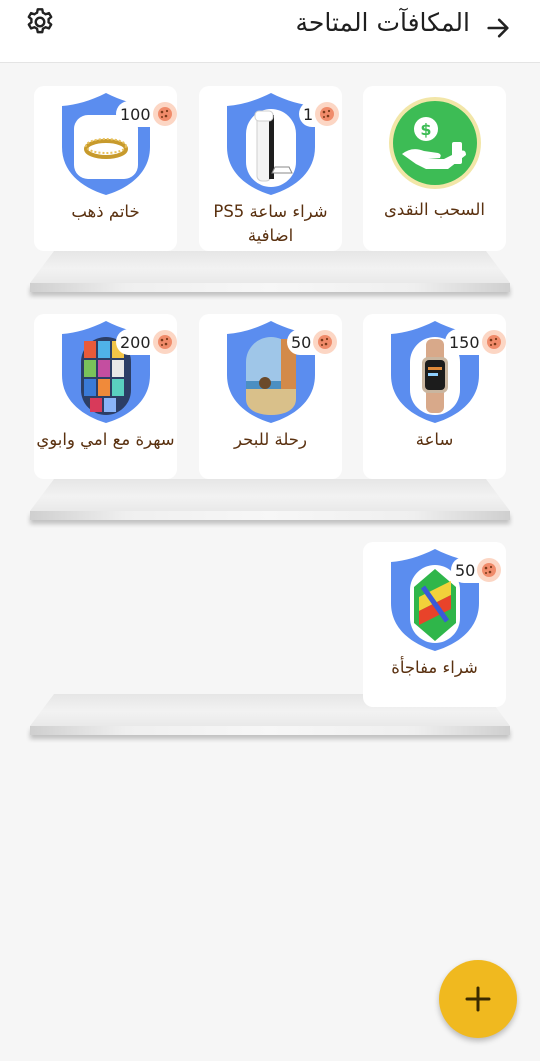 The image size is (540, 1061). Describe the element at coordinates (135, 114) in the screenshot. I see `price-value: 100` at that location.